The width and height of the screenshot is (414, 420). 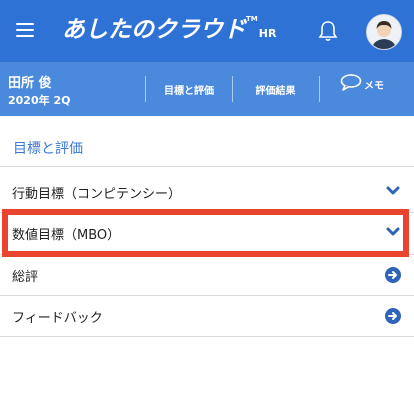 What do you see at coordinates (25, 277) in the screenshot?
I see `row-label: 総評` at bounding box center [25, 277].